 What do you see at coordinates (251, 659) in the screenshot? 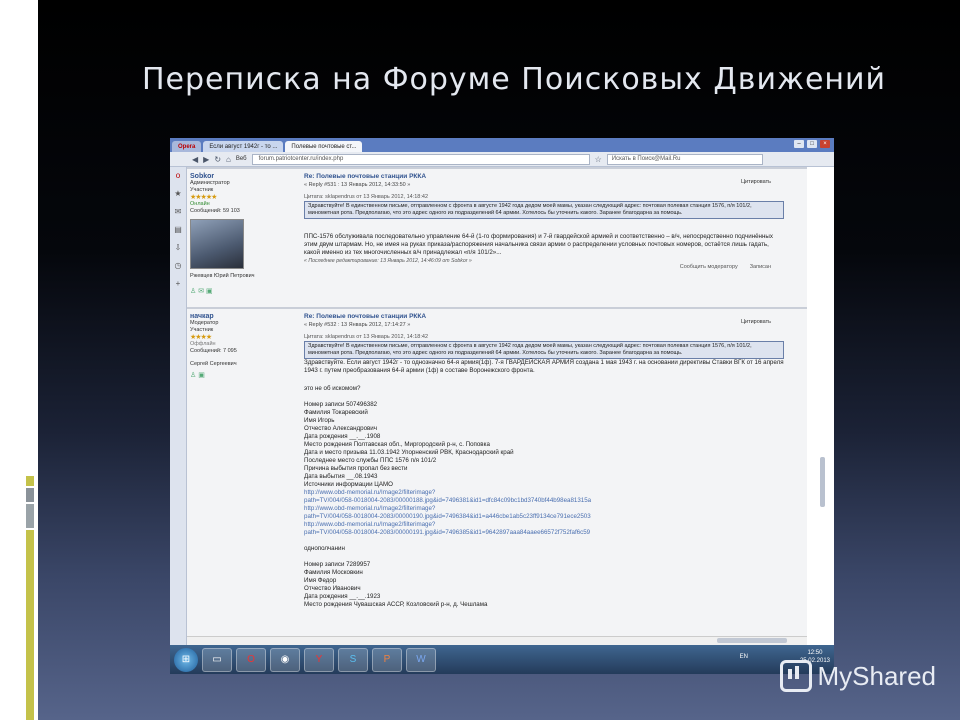
I see `opera-icon: O` at bounding box center [251, 659].